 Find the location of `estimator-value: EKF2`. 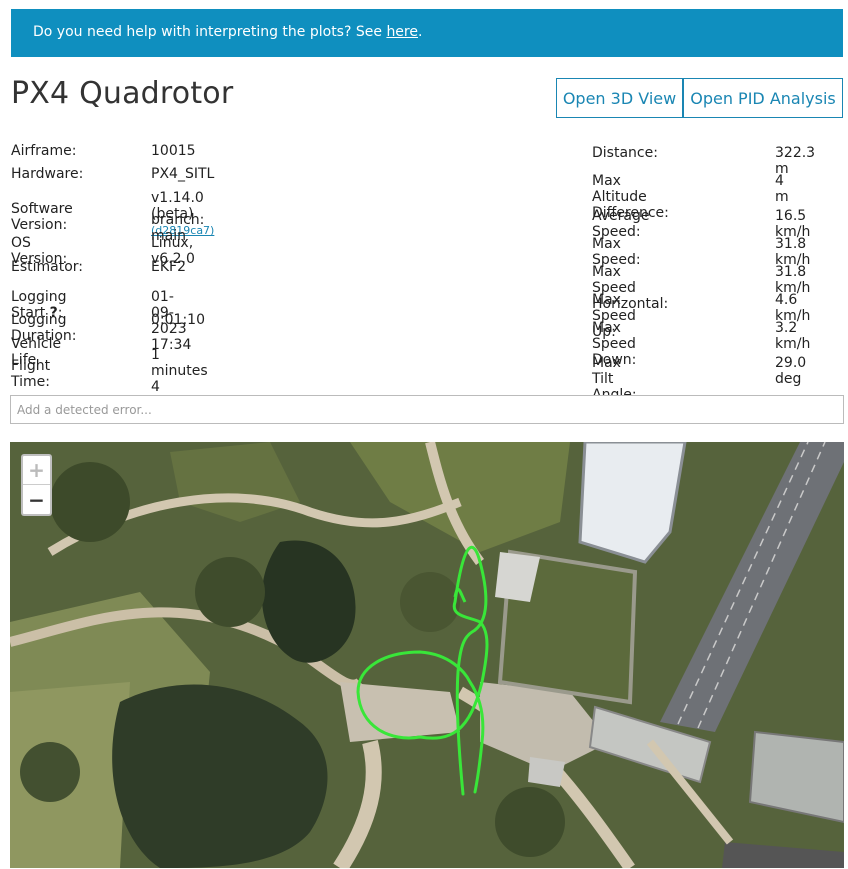

estimator-value: EKF2 is located at coordinates (168, 267).